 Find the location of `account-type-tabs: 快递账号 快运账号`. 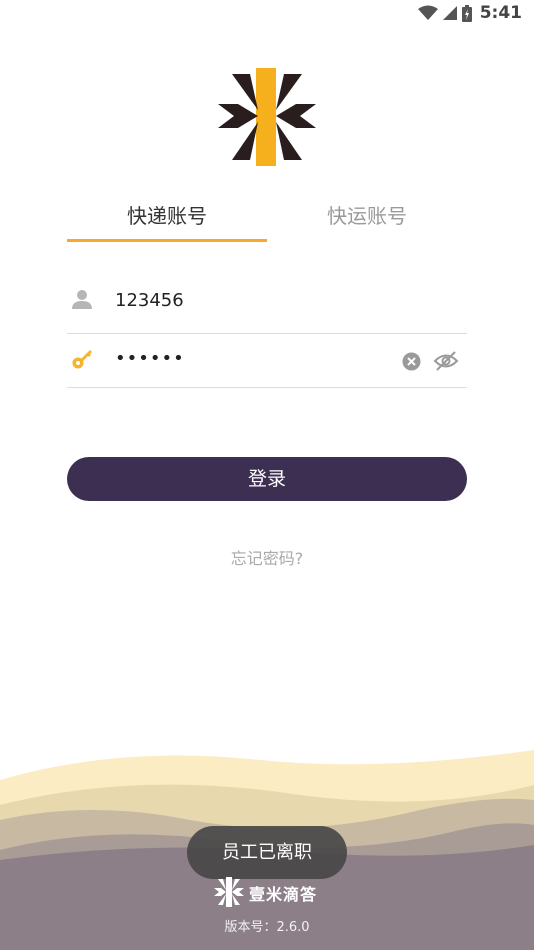

account-type-tabs: 快递账号 快运账号 is located at coordinates (267, 220).